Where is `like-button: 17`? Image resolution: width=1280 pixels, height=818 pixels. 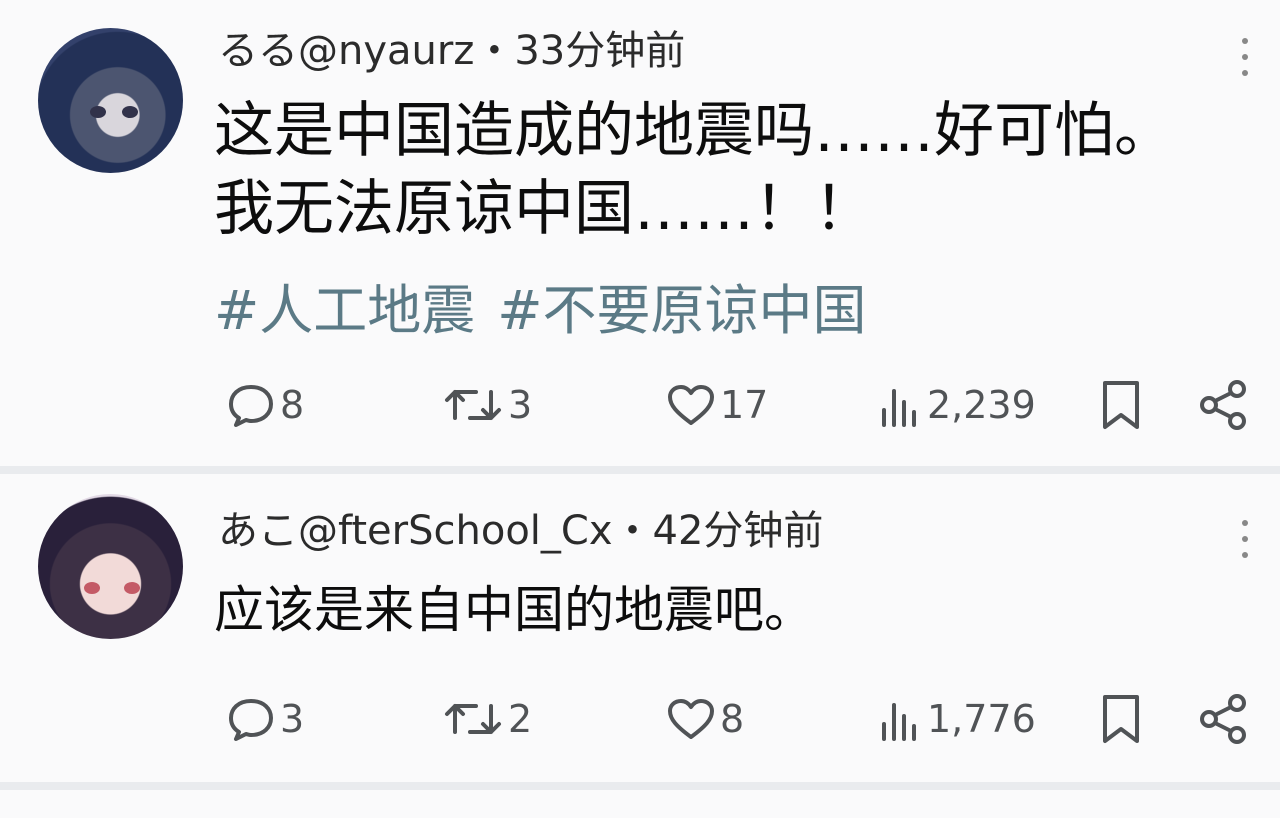
like-button: 17 is located at coordinates (717, 405).